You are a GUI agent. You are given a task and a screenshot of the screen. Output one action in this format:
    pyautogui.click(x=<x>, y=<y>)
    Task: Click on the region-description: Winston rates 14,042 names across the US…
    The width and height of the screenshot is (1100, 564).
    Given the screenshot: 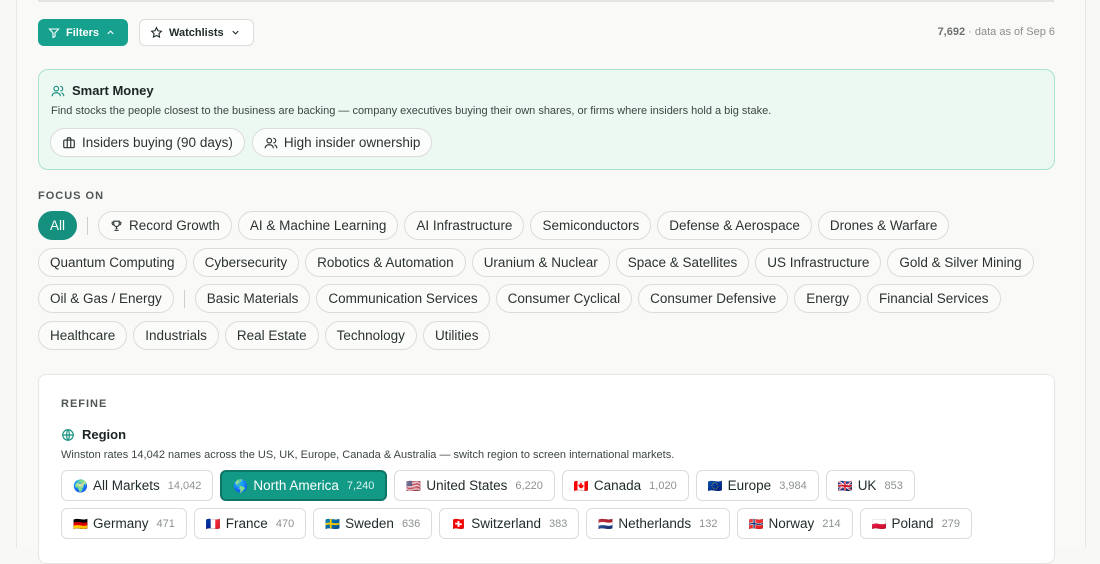 What is the action you would take?
    pyautogui.click(x=368, y=455)
    